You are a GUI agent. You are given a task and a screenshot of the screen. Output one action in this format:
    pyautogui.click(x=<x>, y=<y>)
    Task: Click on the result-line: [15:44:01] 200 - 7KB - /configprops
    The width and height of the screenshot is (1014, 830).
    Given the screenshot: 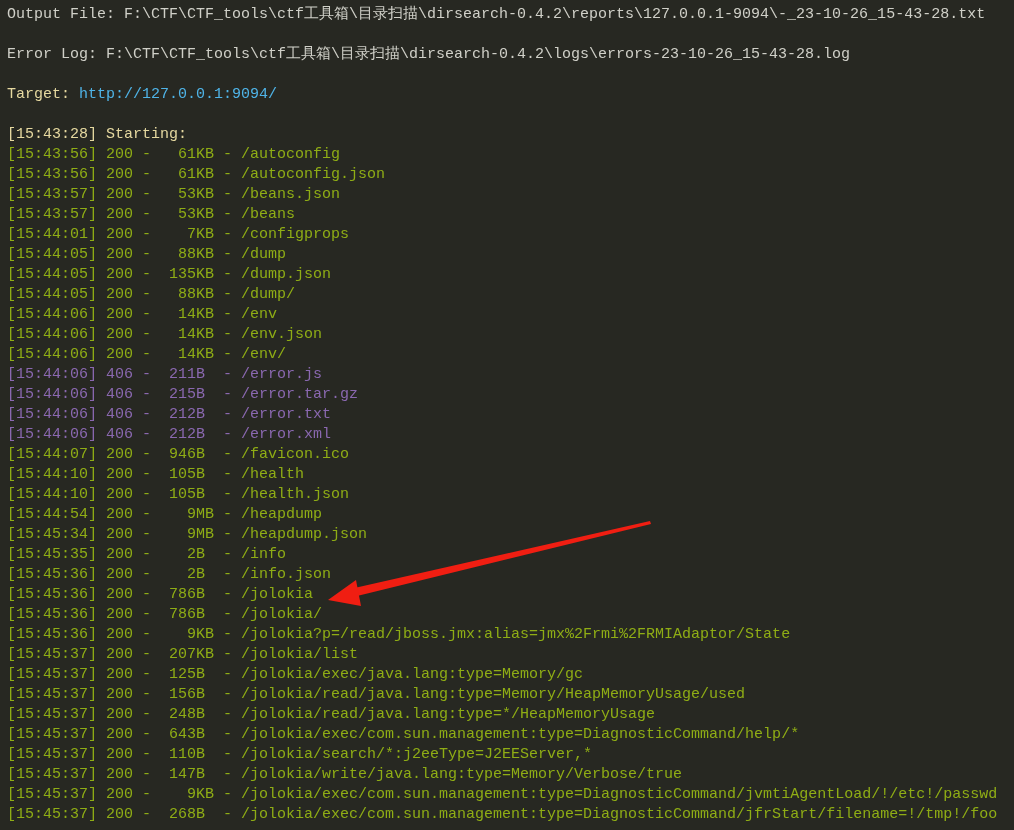 What is the action you would take?
    pyautogui.click(x=179, y=235)
    